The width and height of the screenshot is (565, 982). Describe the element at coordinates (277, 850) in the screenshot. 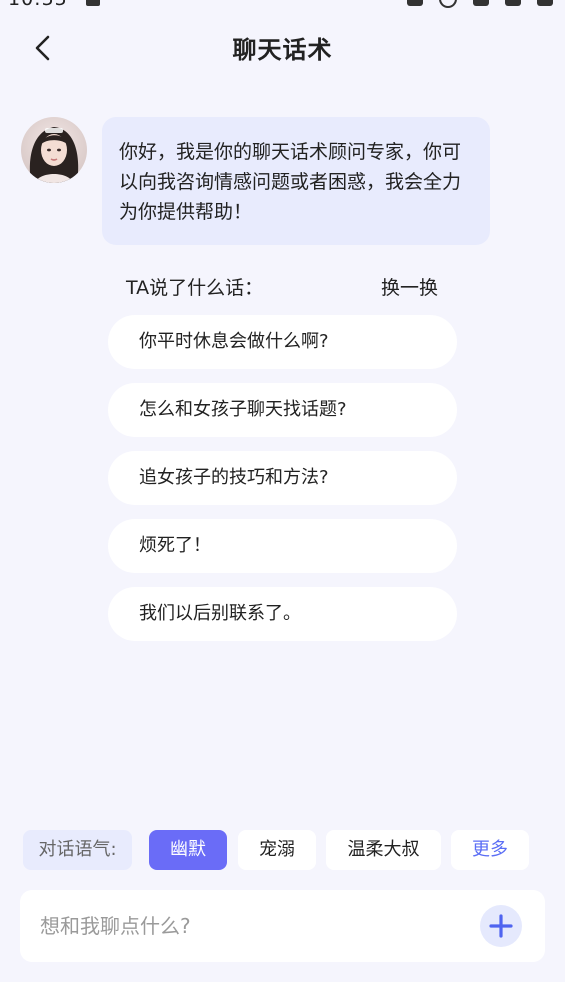

I see `tone-option-doting: 宠溺` at that location.